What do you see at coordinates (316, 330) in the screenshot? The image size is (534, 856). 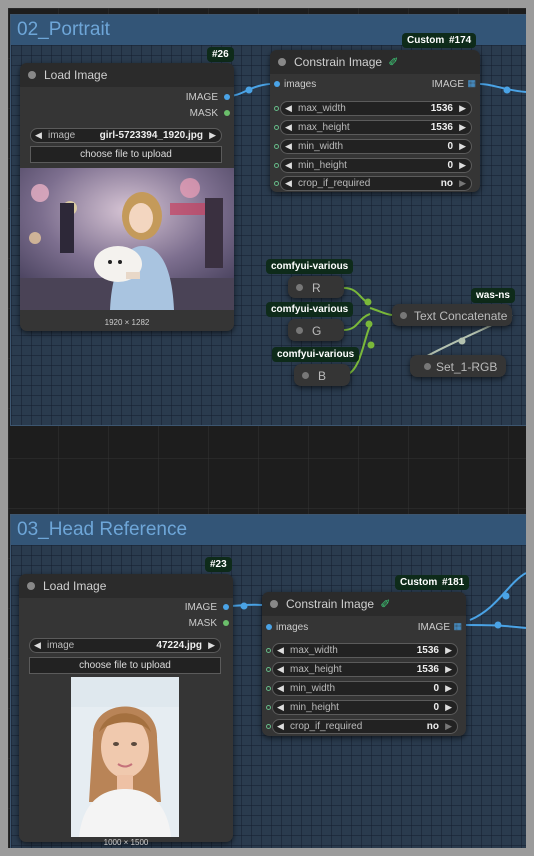 I see `g-node: G` at bounding box center [316, 330].